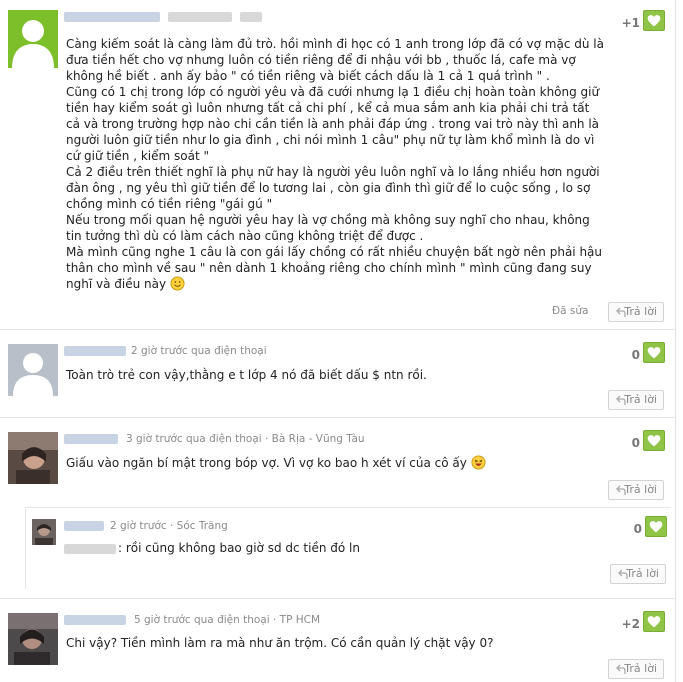  I want to click on comment-meta: 2 giờ trước qua điện thoại, so click(199, 351).